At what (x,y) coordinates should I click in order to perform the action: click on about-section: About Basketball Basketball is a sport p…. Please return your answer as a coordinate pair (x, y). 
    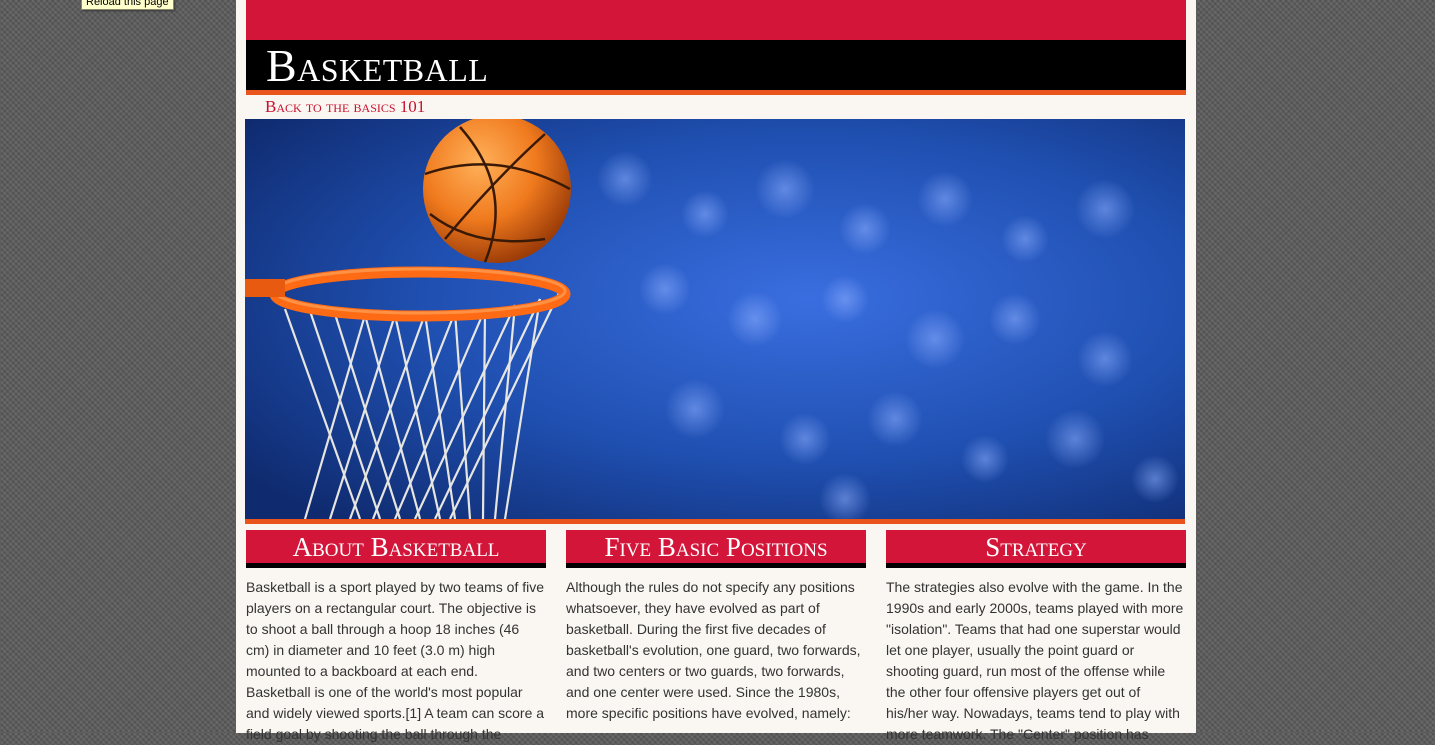
    Looking at the image, I should click on (396, 637).